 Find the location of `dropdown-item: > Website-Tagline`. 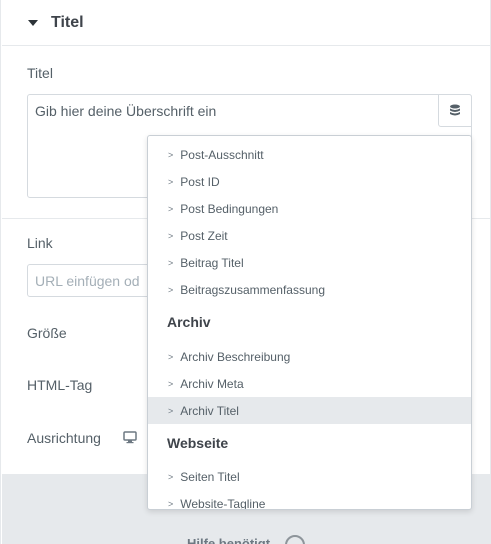

dropdown-item: > Website-Tagline is located at coordinates (309, 500).